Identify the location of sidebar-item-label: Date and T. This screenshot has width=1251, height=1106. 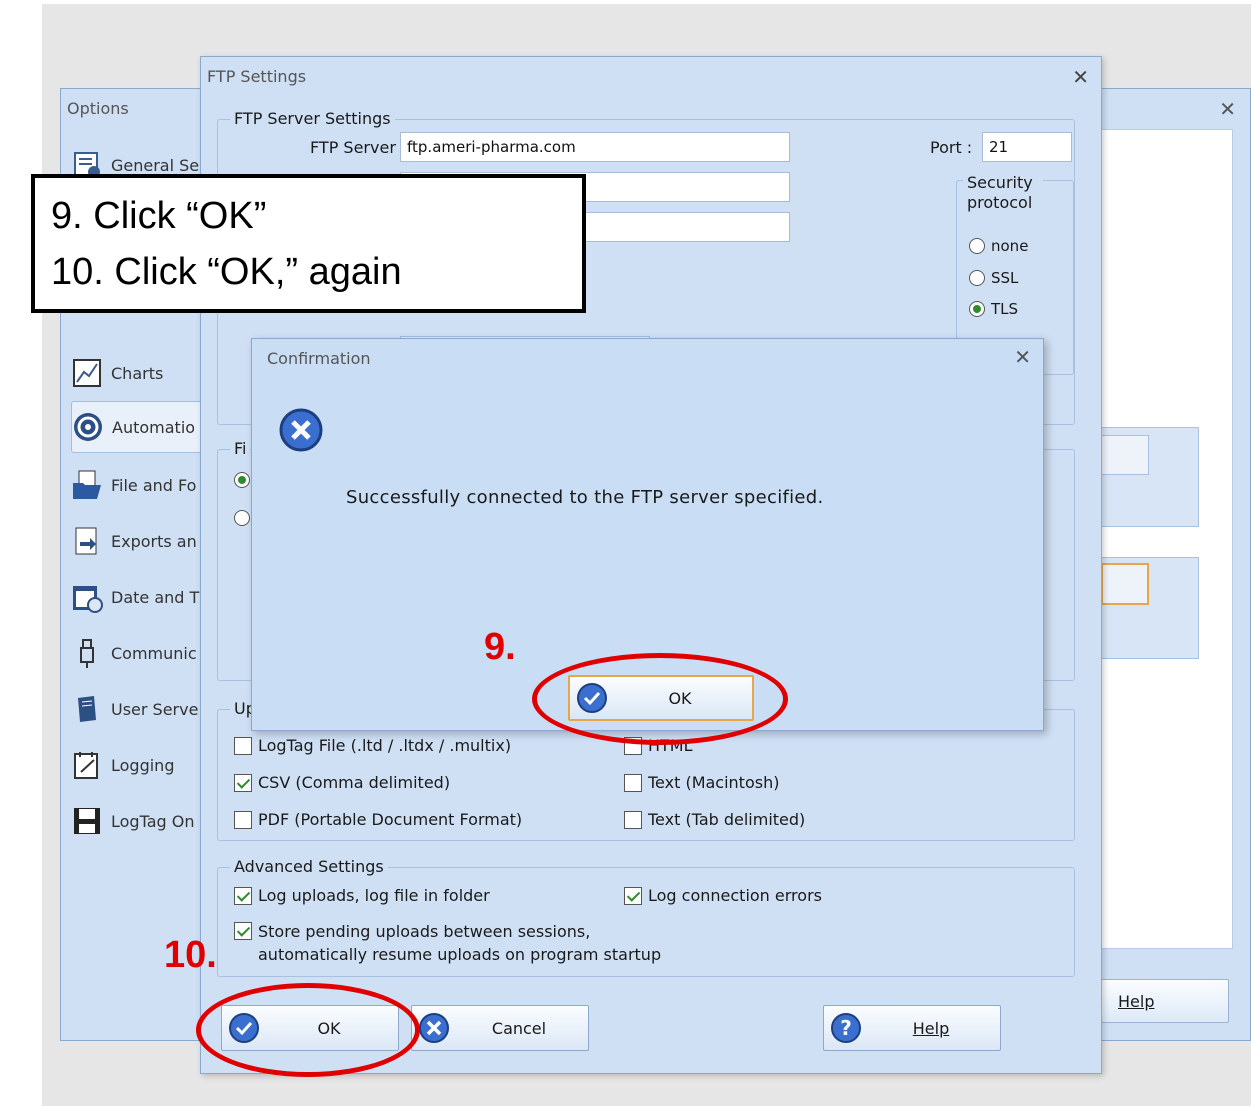
(155, 597).